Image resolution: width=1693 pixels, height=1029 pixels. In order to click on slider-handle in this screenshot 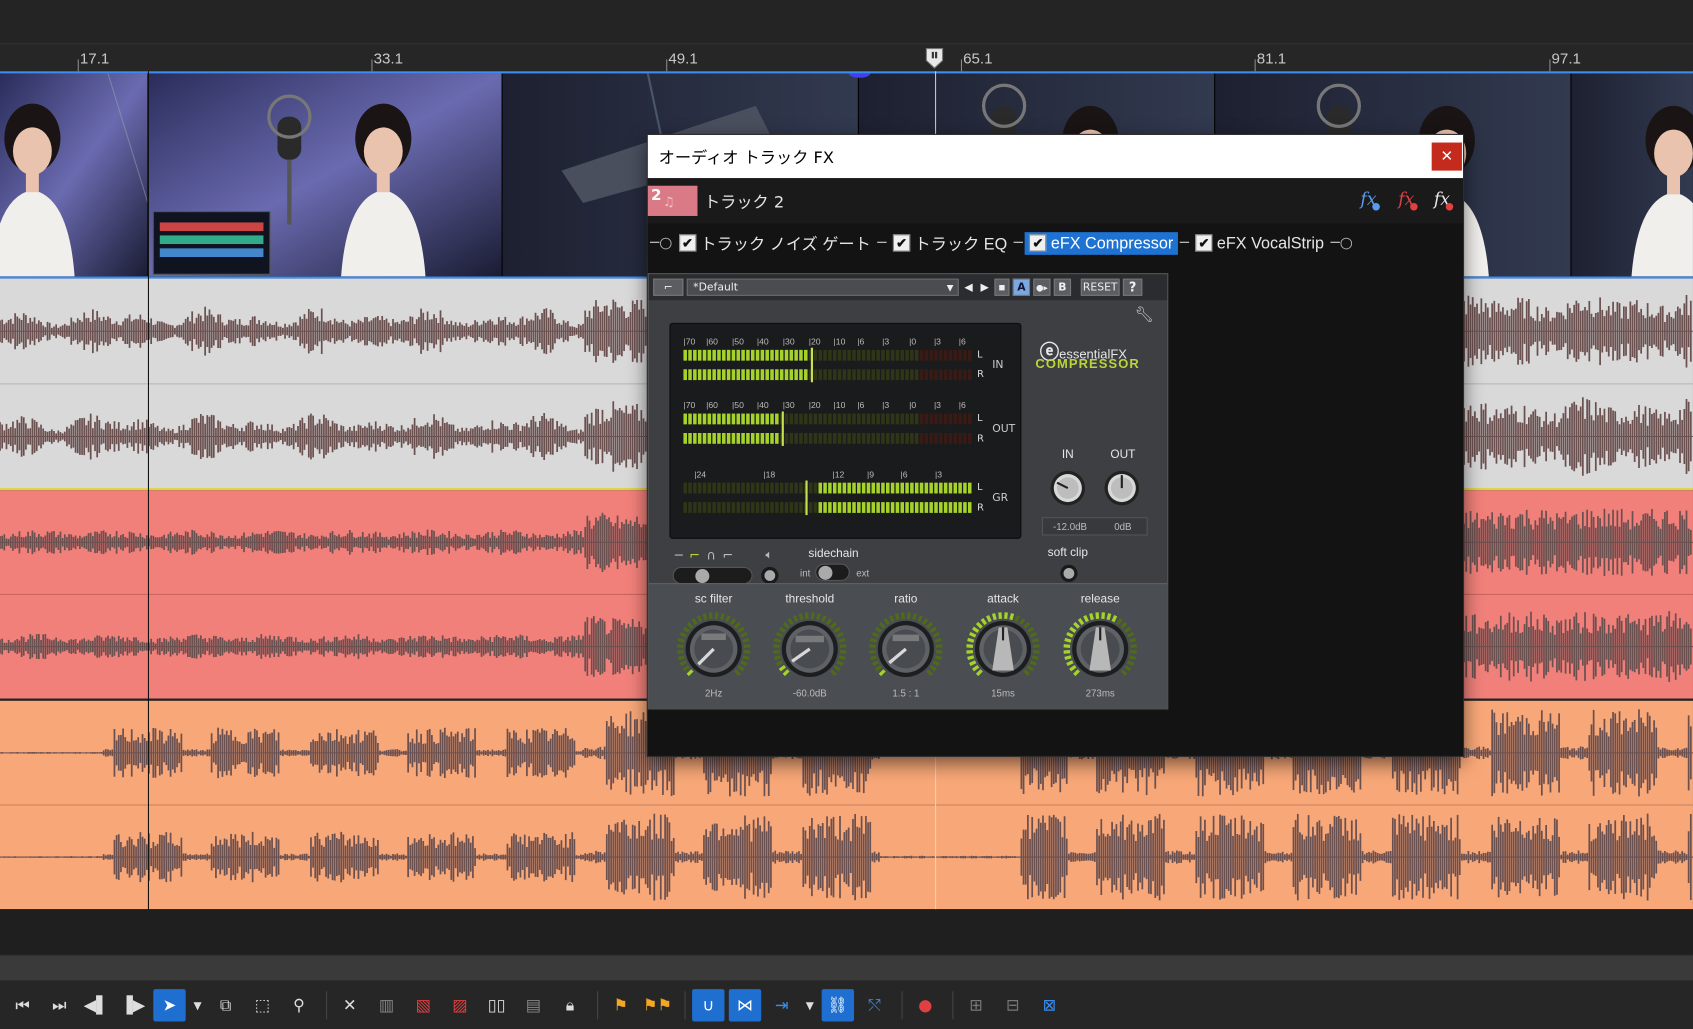, I will do `click(702, 576)`.